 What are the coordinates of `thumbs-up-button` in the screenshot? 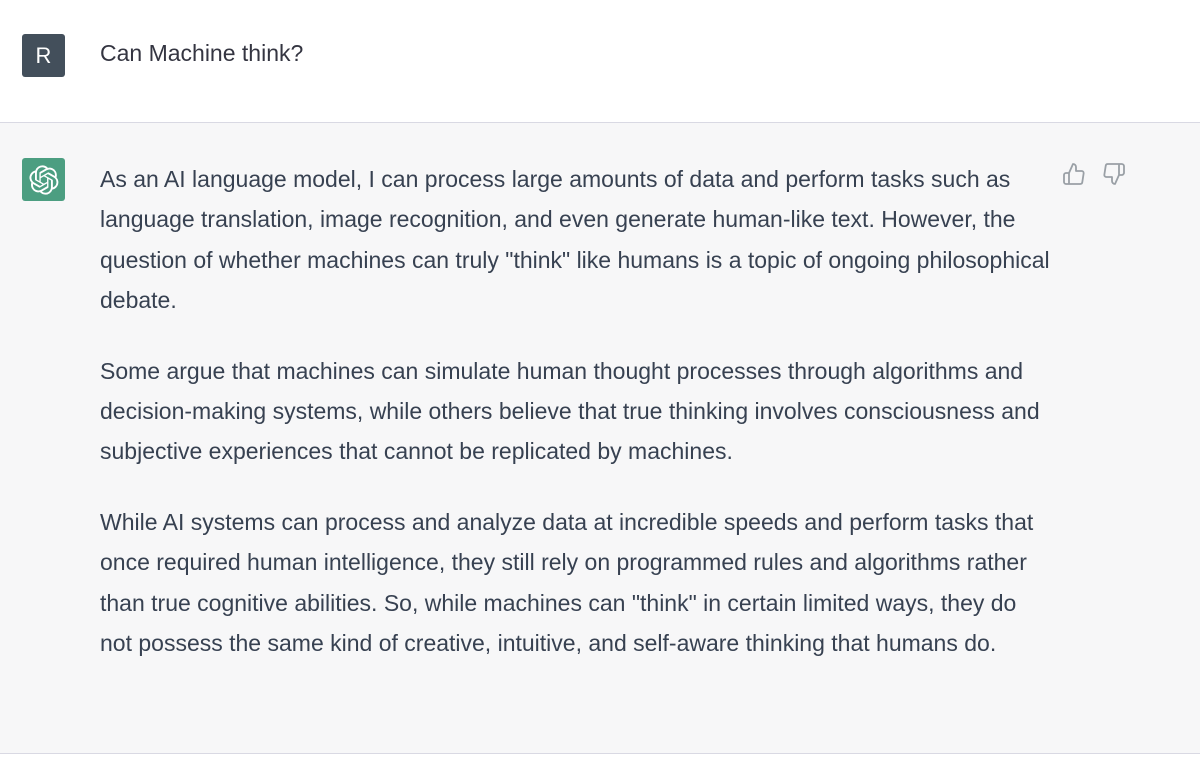 It's located at (1074, 174).